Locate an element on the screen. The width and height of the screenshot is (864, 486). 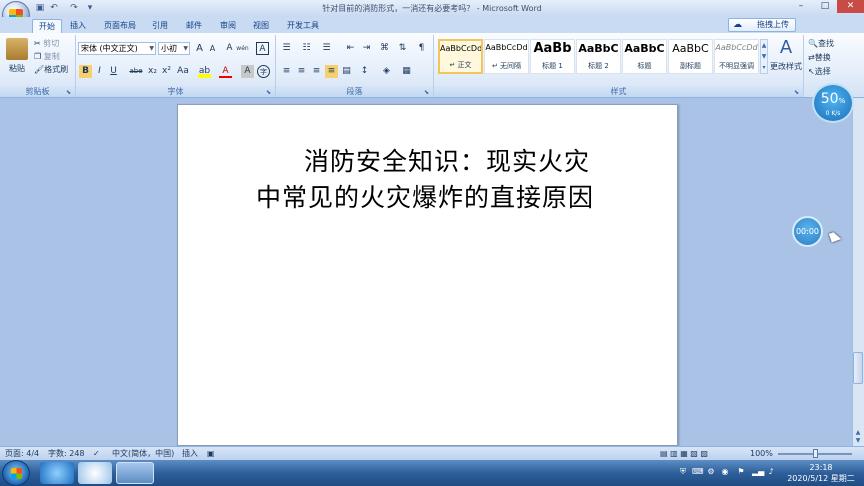
tray-network-icon: ▂▄ is located at coordinates (758, 472).